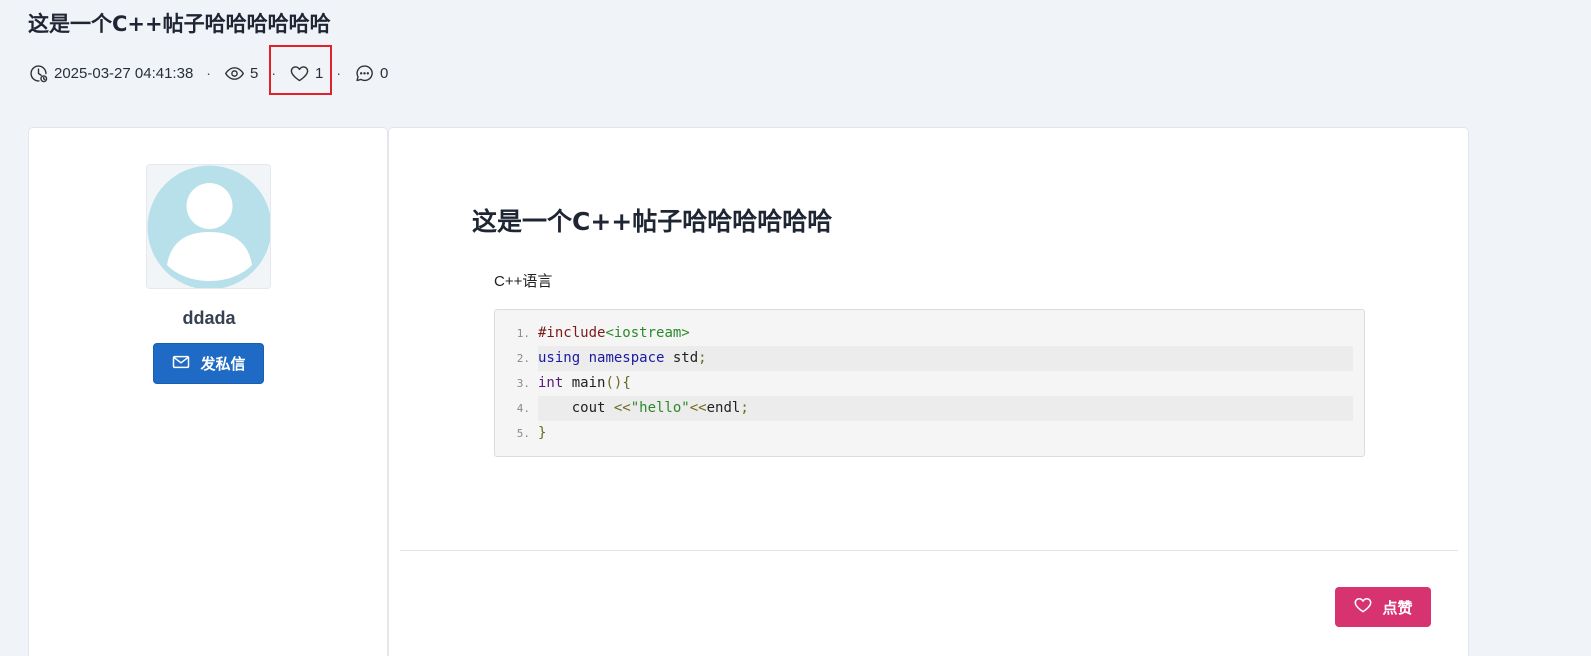 This screenshot has width=1591, height=656. What do you see at coordinates (523, 408) in the screenshot?
I see `line-number: 4.` at bounding box center [523, 408].